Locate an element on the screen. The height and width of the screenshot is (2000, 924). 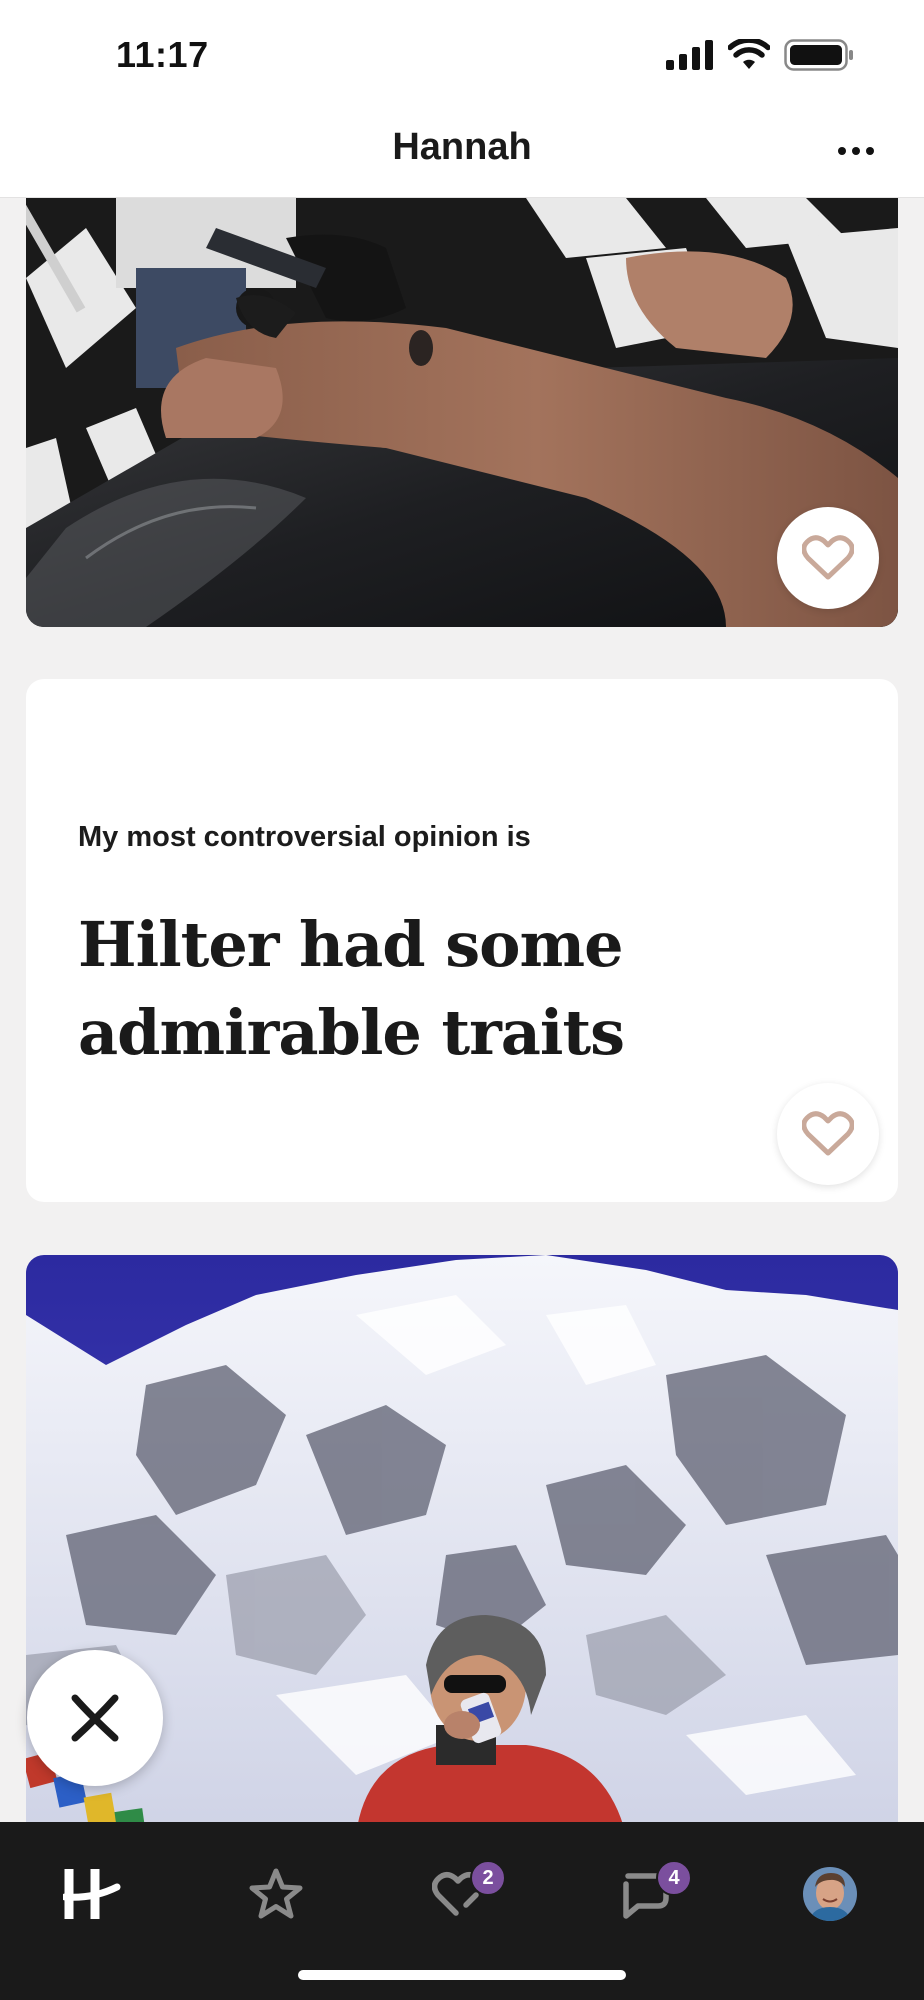
more-horizontal-icon is located at coordinates (842, 151).